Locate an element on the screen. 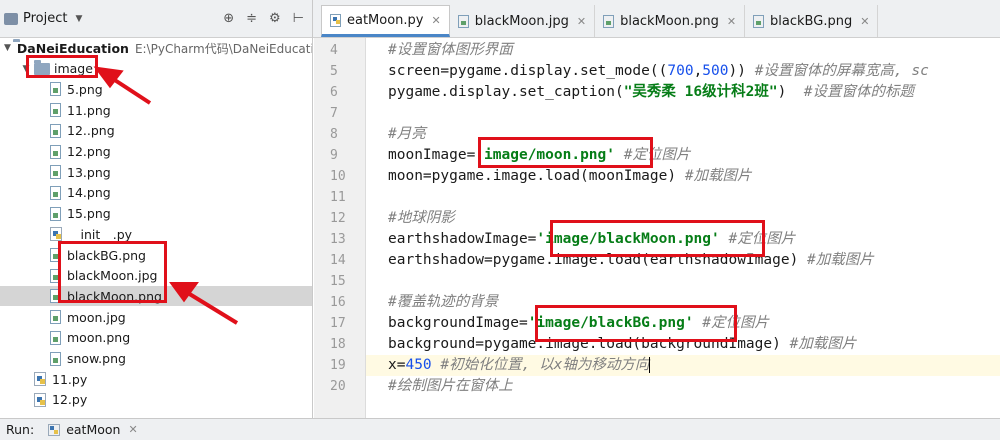 The width and height of the screenshot is (1000, 440). editor-tab: eatMoon.py ✕ is located at coordinates (385, 21).